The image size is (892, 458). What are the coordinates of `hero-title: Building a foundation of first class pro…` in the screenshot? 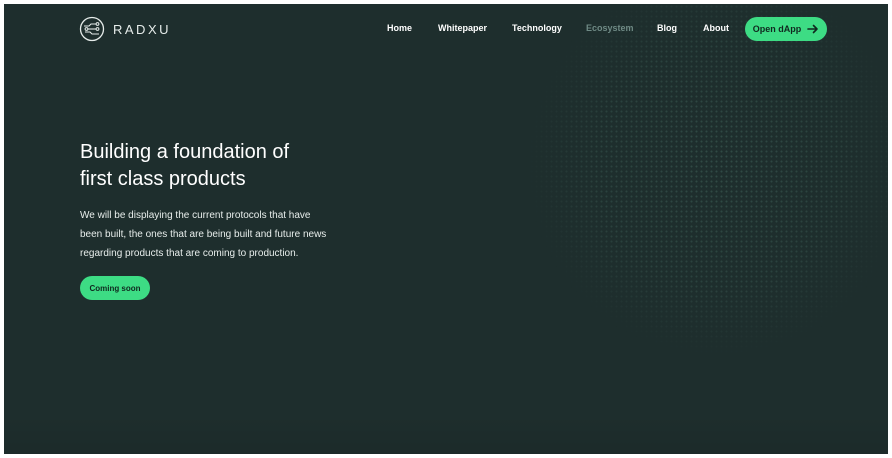 It's located at (230, 166).